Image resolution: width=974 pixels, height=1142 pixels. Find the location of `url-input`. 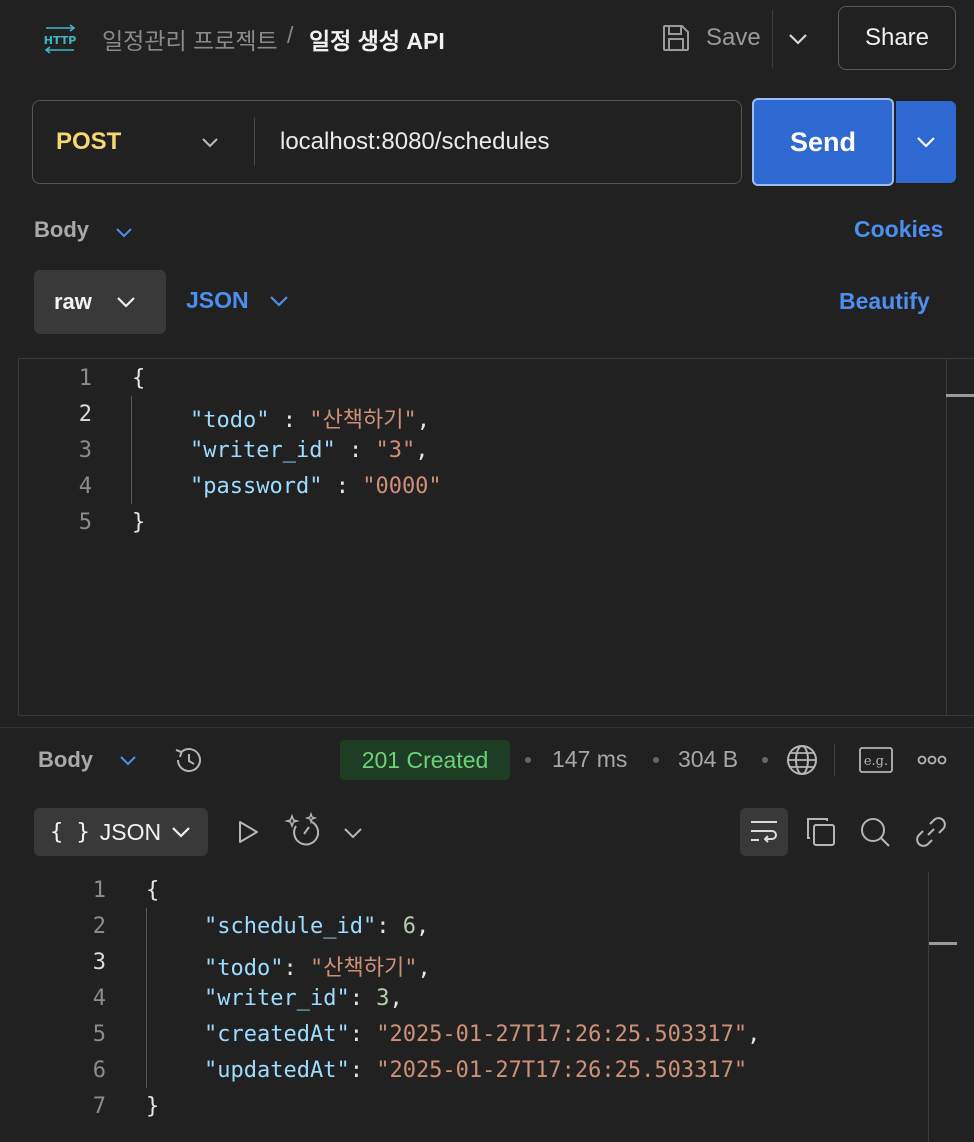

url-input is located at coordinates (500, 142).